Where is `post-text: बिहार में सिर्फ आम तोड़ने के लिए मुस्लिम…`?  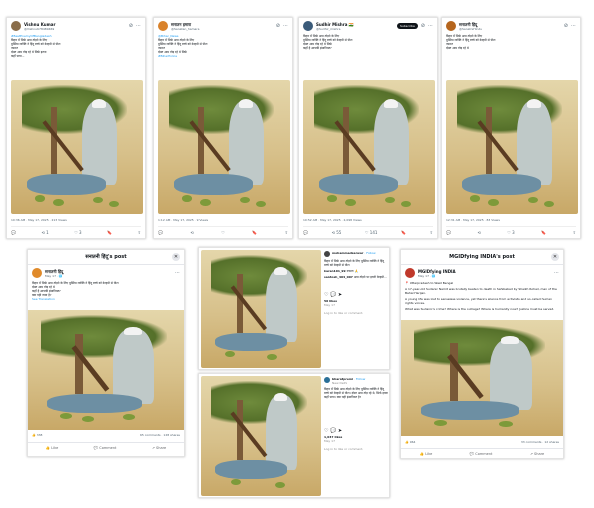
post-text: बिहार में सिर्फ आम तोड़ने के लिए मुस्लिम… is located at coordinates (106, 291).